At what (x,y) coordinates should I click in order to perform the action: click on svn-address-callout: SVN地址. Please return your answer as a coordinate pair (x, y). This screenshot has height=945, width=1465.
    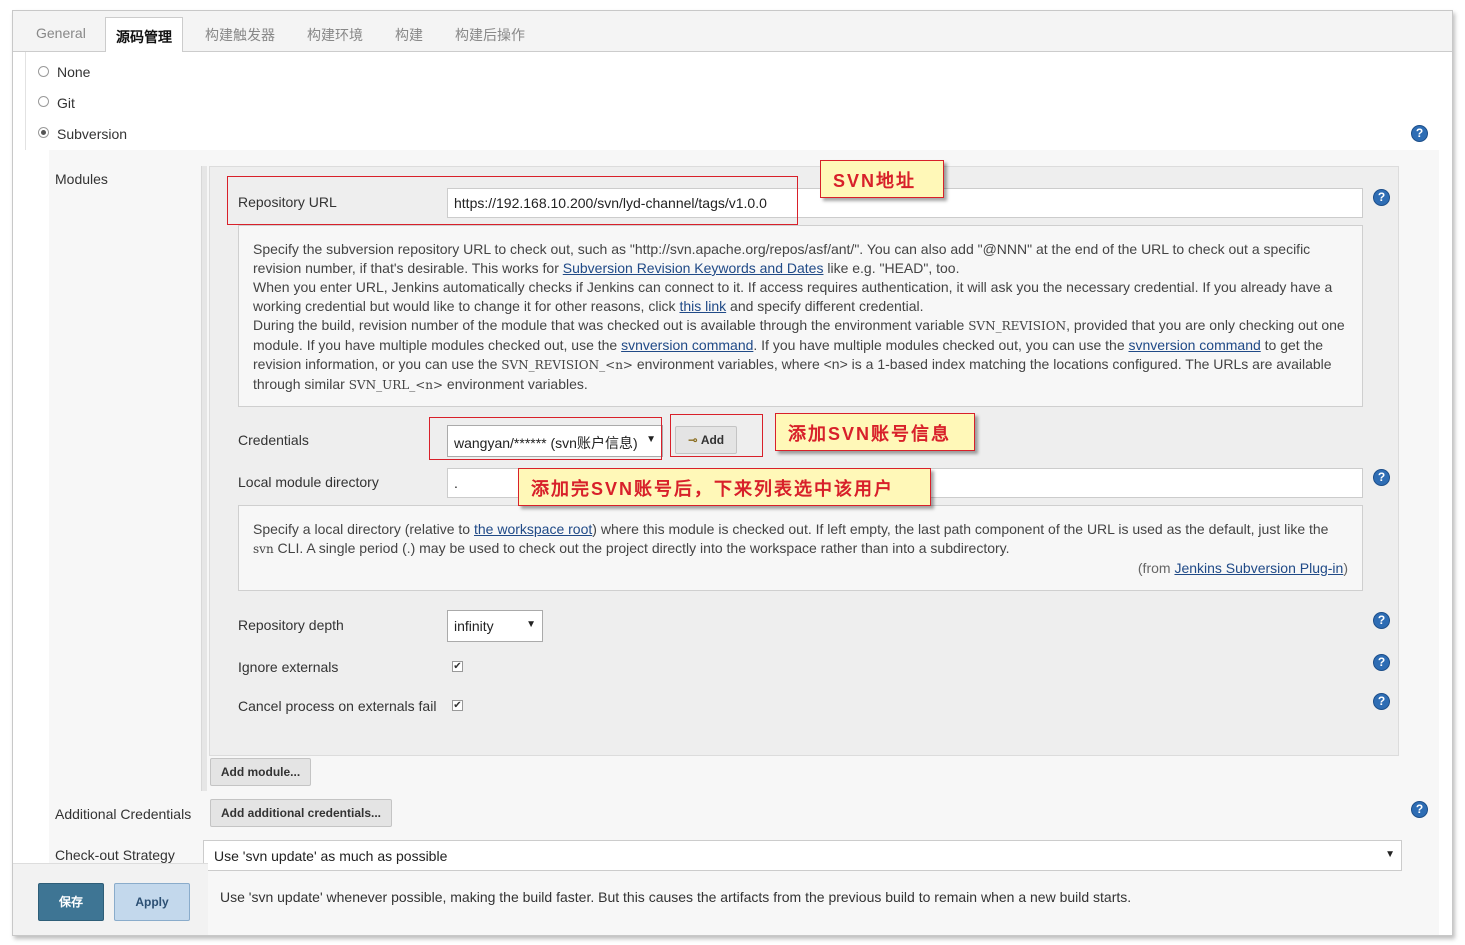
    Looking at the image, I should click on (882, 179).